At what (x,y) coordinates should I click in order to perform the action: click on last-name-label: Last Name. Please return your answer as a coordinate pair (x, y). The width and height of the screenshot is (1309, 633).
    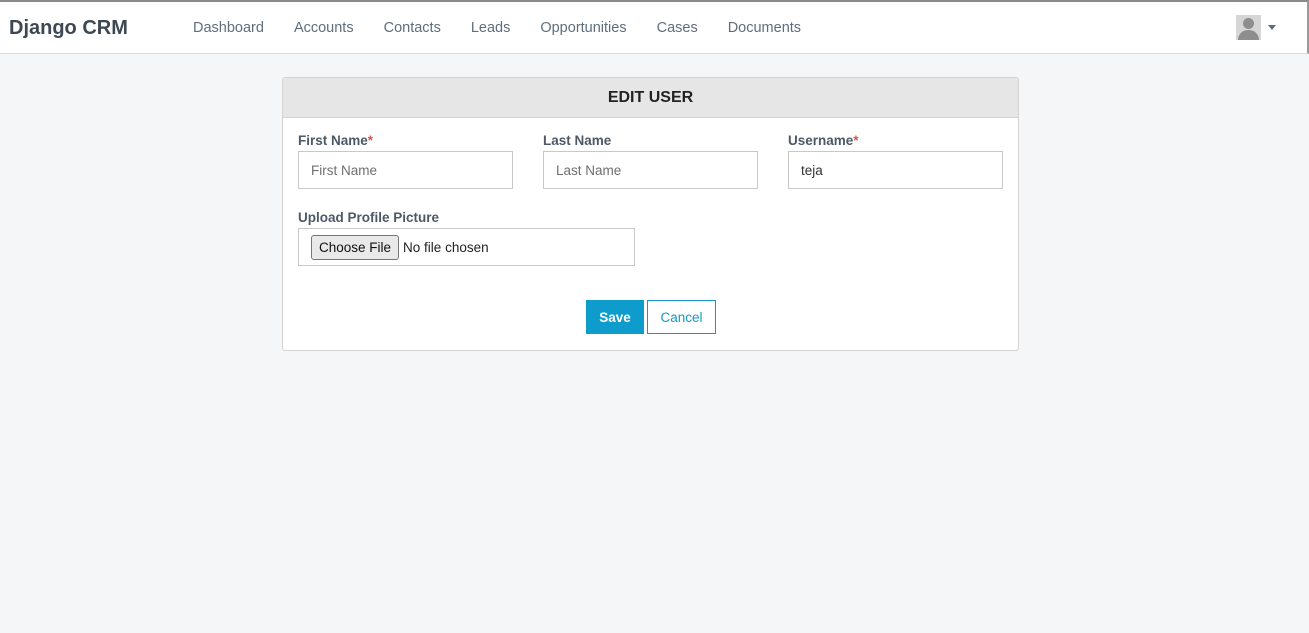
    Looking at the image, I should click on (577, 140).